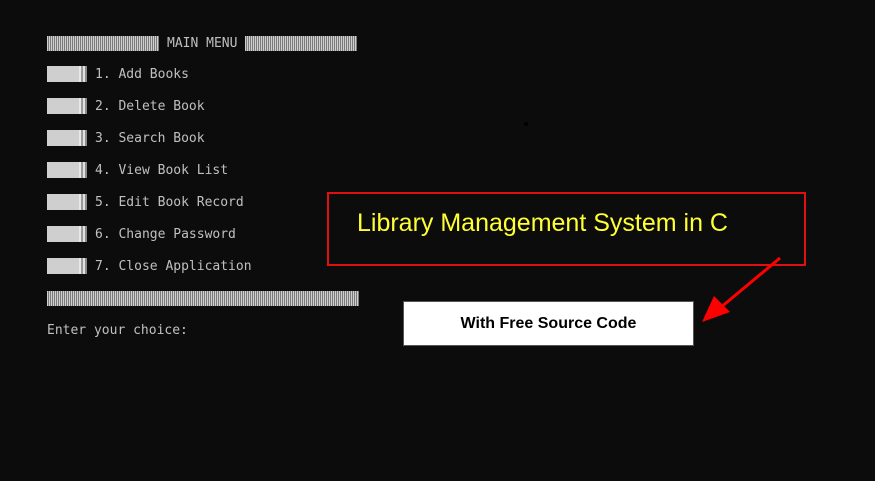  I want to click on menu-item-label: 2. Delete Book, so click(150, 106).